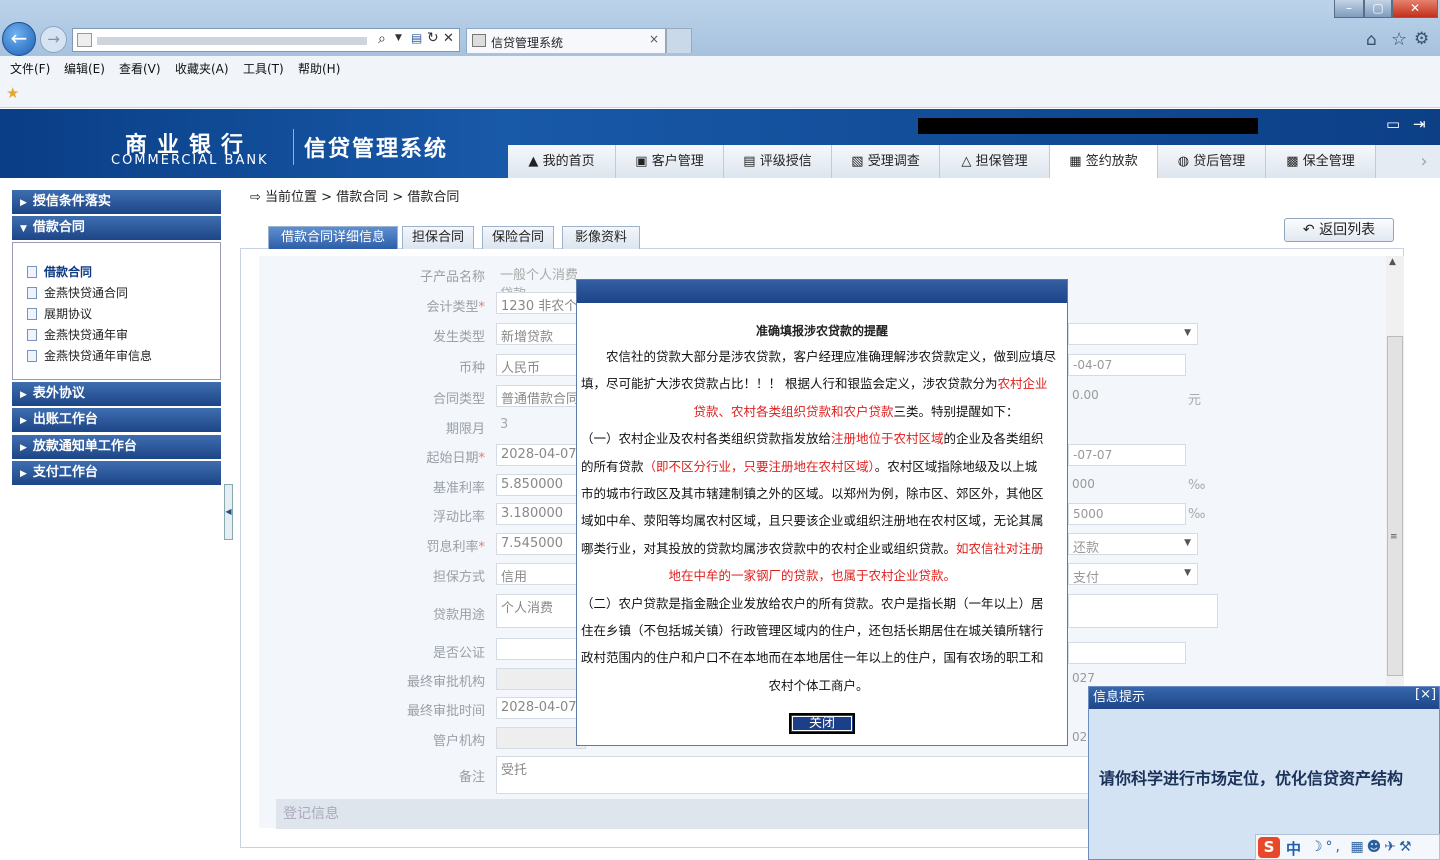 This screenshot has height=860, width=1440. I want to click on notarized-select, so click(541, 649).